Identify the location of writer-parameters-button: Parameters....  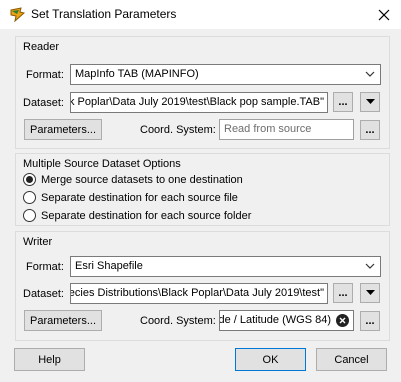
(63, 320).